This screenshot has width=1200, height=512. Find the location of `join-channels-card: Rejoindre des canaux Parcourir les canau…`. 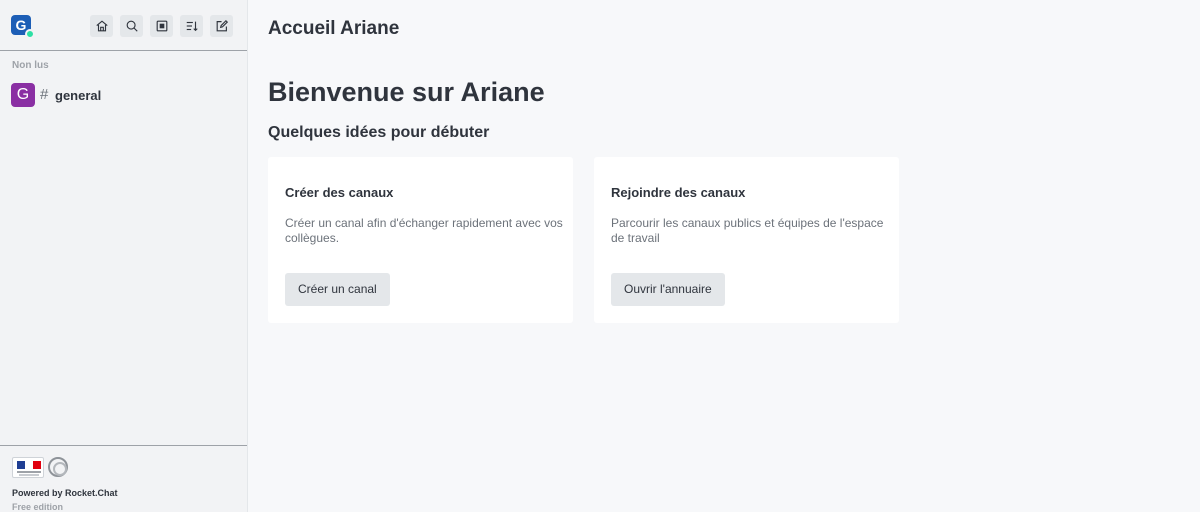

join-channels-card: Rejoindre des canaux Parcourir les canau… is located at coordinates (746, 240).